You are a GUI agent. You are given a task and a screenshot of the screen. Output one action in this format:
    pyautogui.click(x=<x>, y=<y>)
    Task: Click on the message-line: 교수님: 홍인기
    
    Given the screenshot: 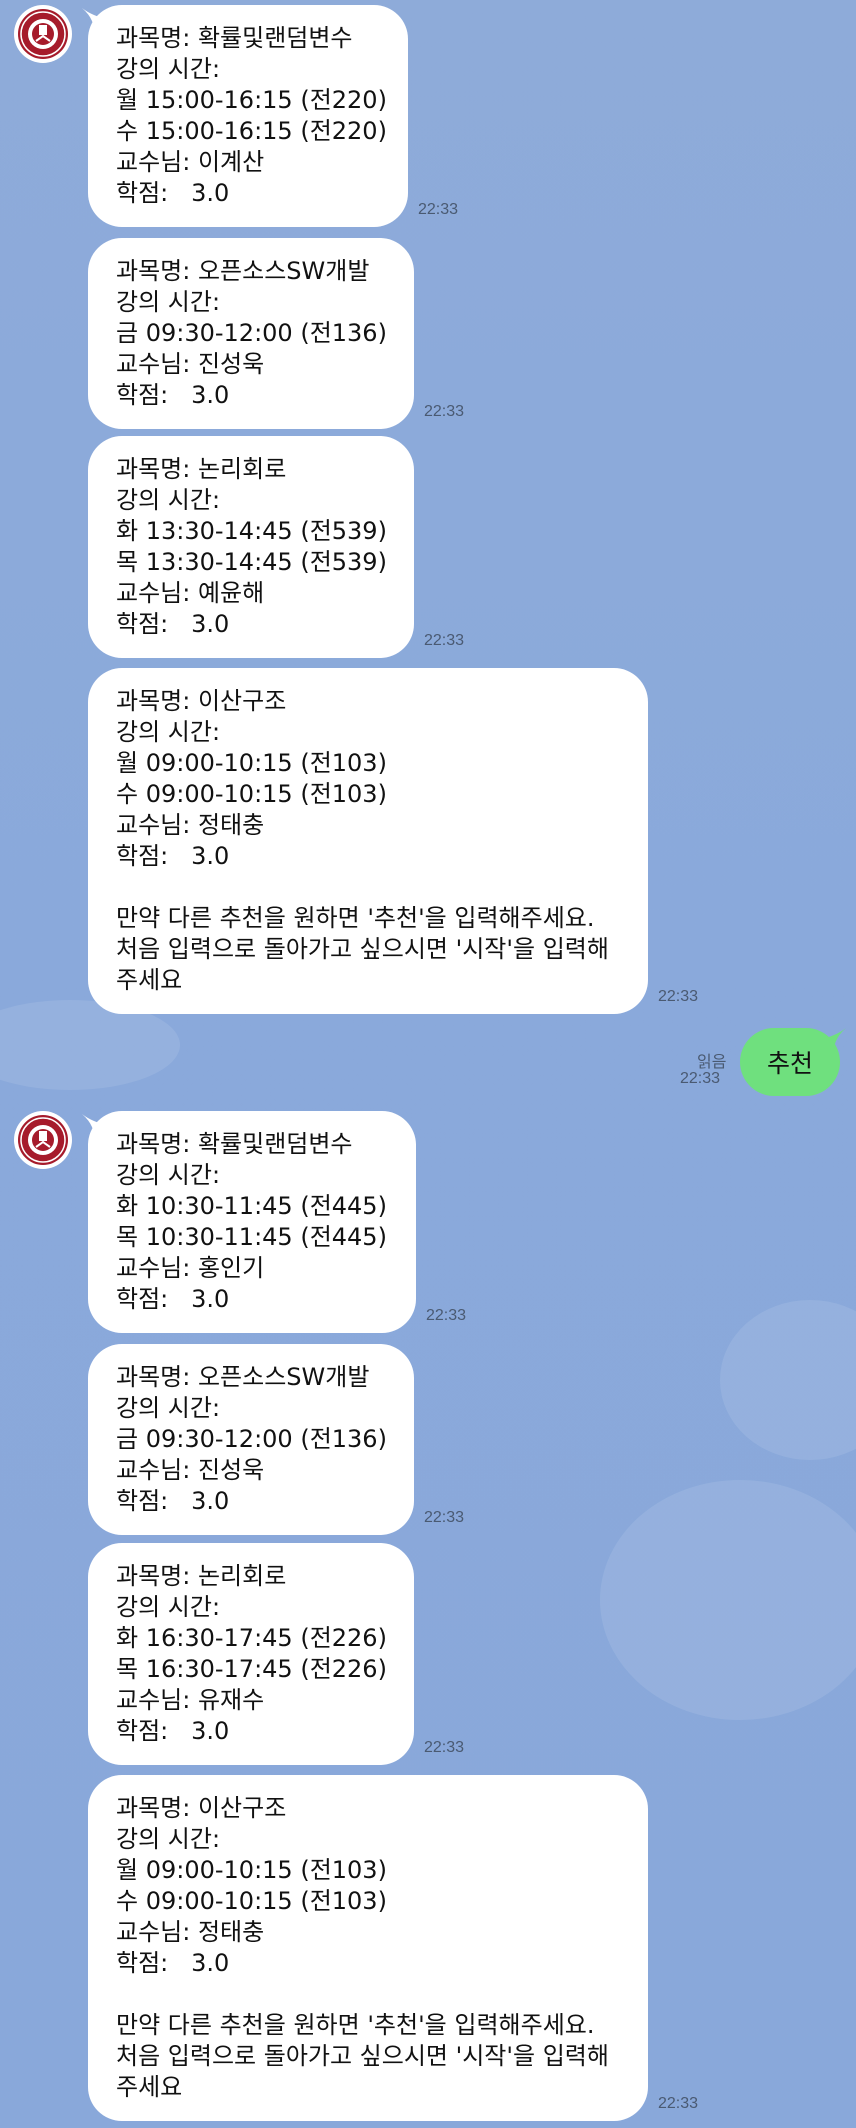 What is the action you would take?
    pyautogui.click(x=190, y=1268)
    